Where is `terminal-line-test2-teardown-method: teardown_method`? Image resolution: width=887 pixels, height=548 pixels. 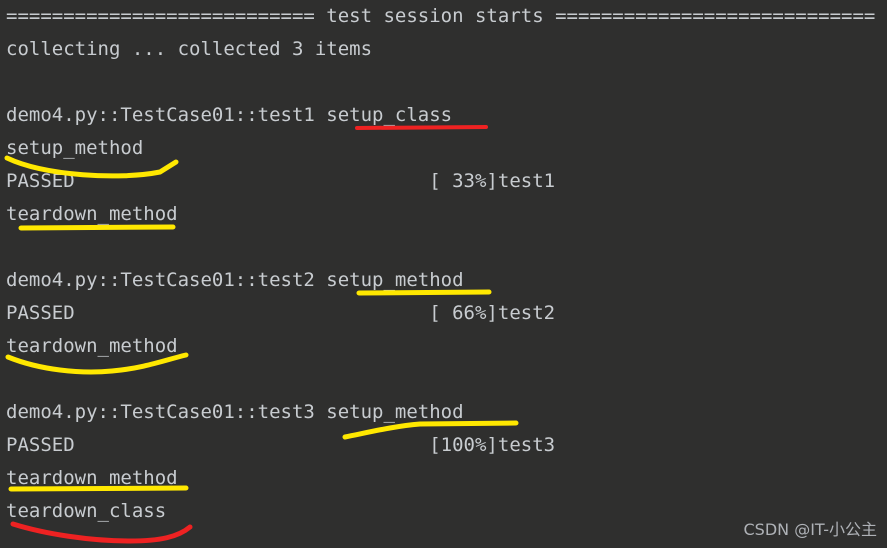 terminal-line-test2-teardown-method: teardown_method is located at coordinates (92, 346).